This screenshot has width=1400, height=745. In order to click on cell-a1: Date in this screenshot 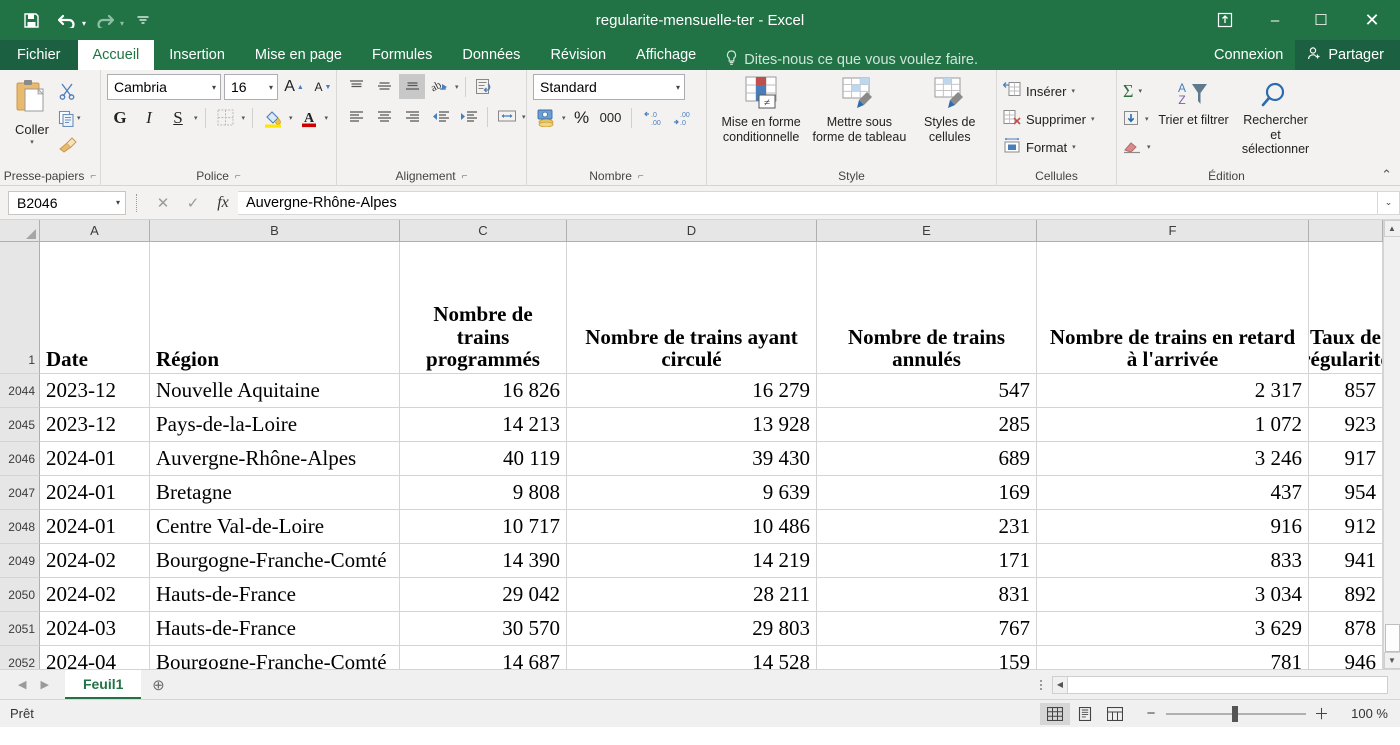, I will do `click(95, 308)`.